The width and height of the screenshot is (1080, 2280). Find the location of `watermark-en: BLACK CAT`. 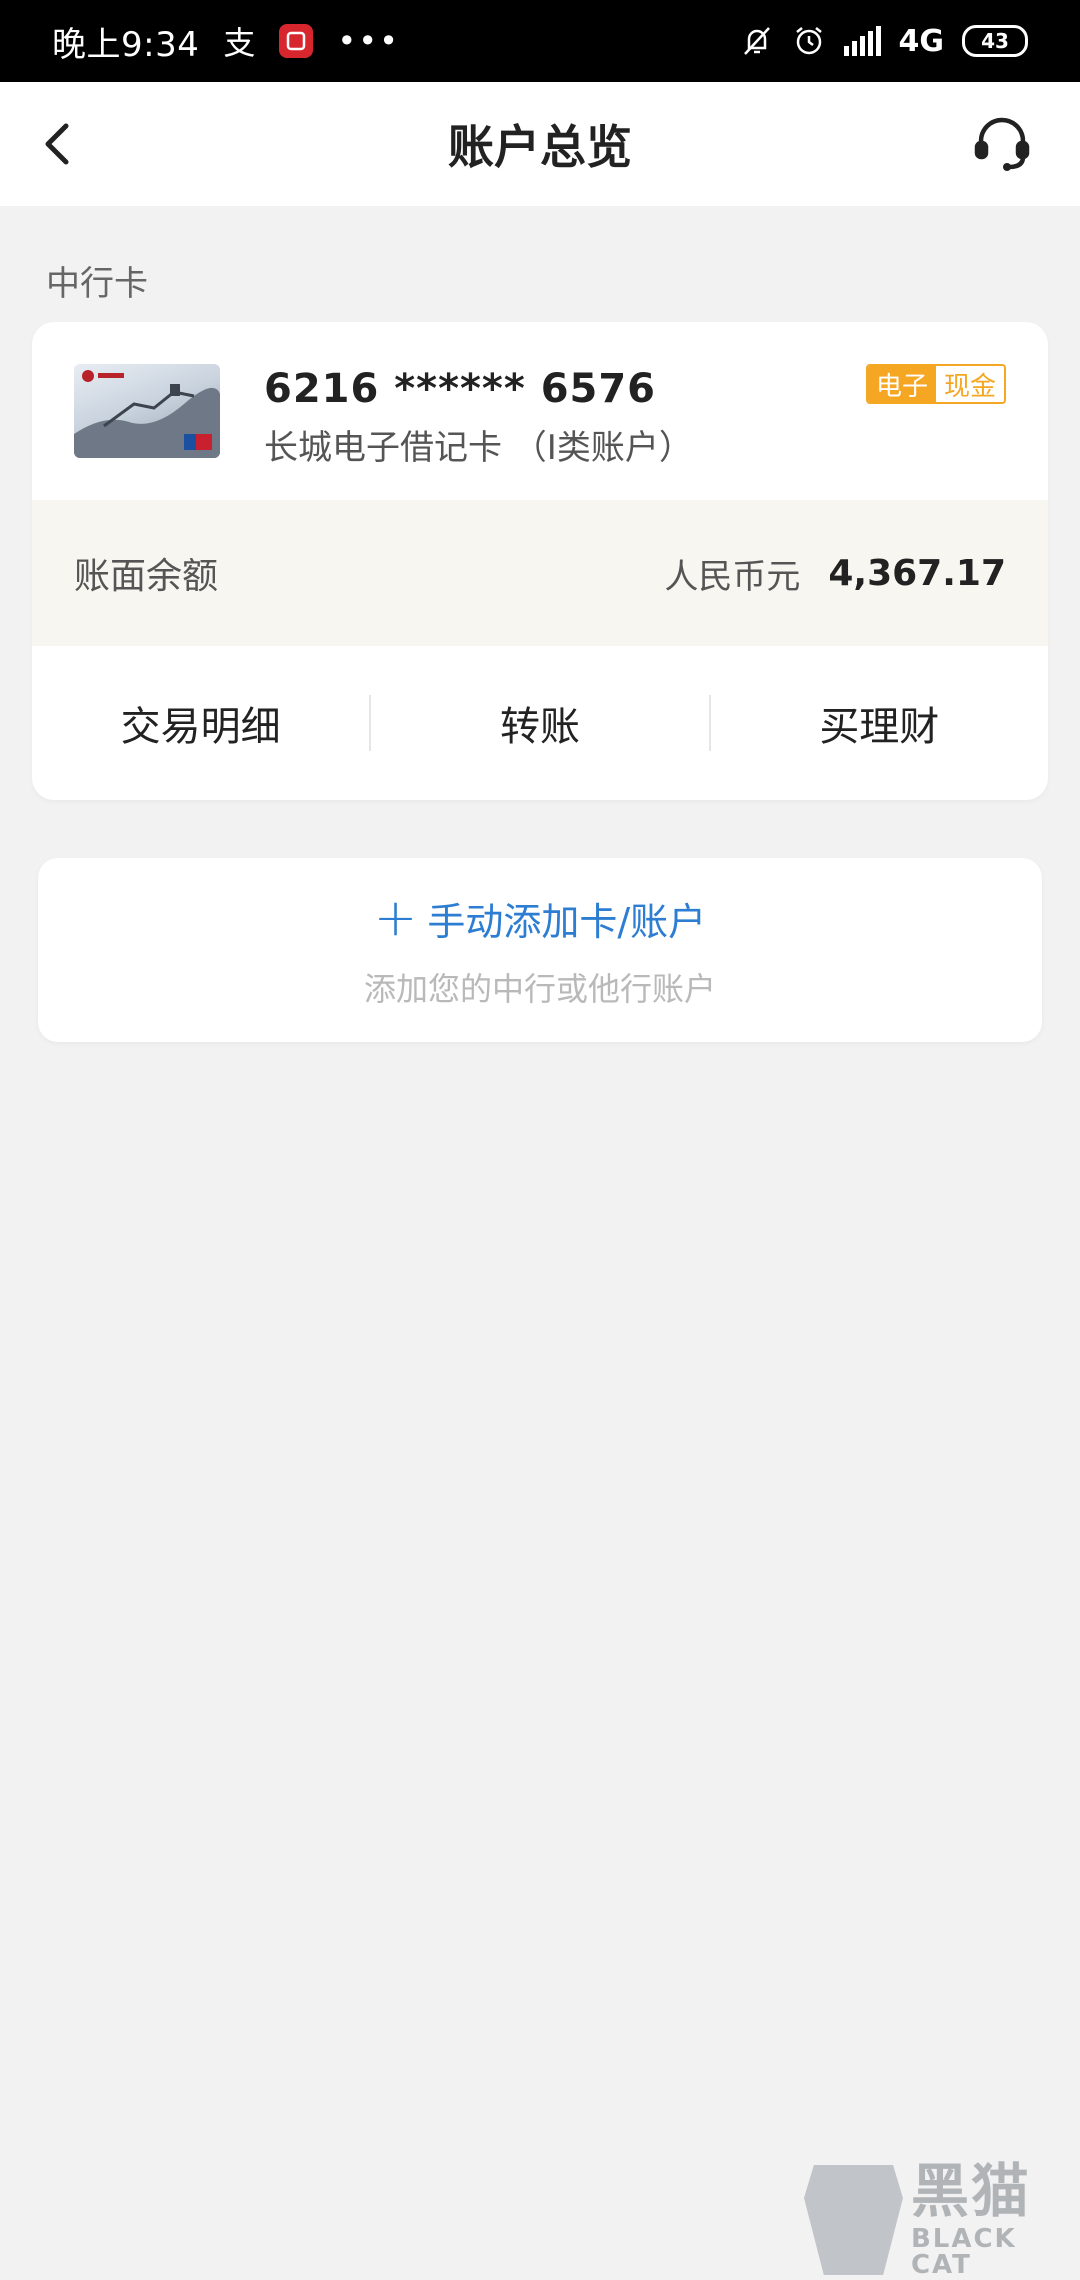

watermark-en: BLACK CAT is located at coordinates (963, 2252).